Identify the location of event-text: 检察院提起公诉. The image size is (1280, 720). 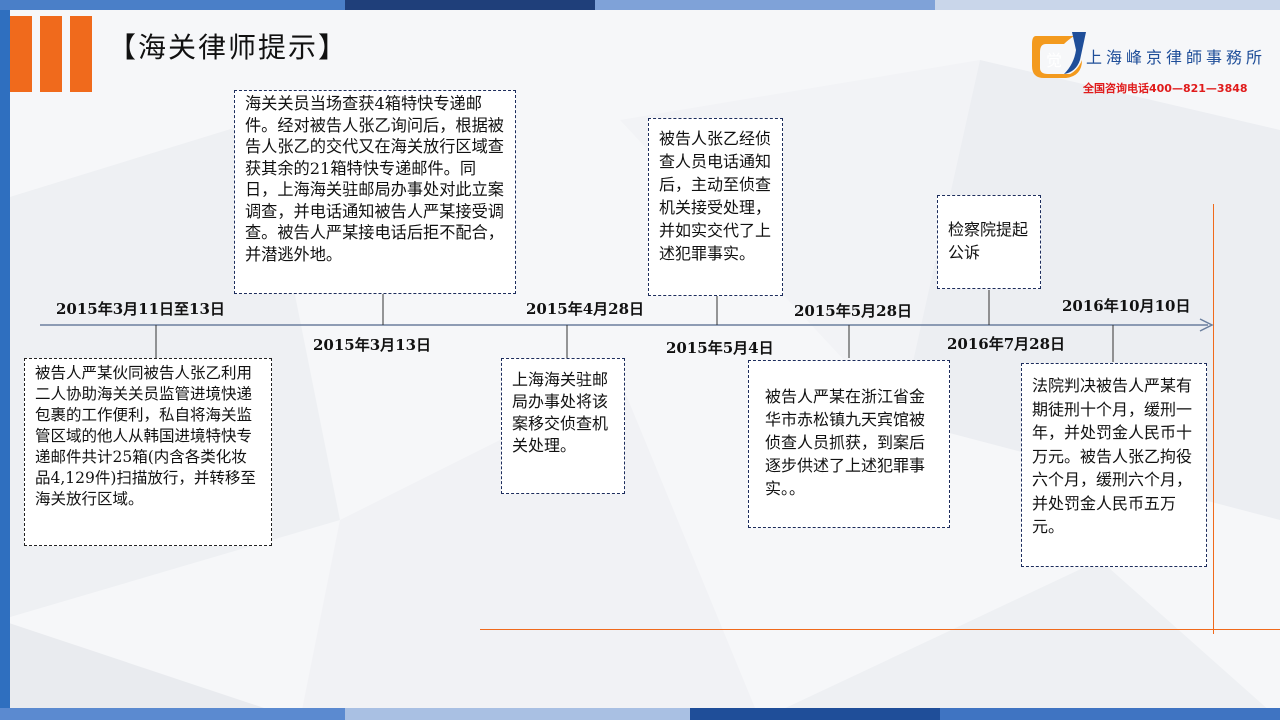
(988, 241).